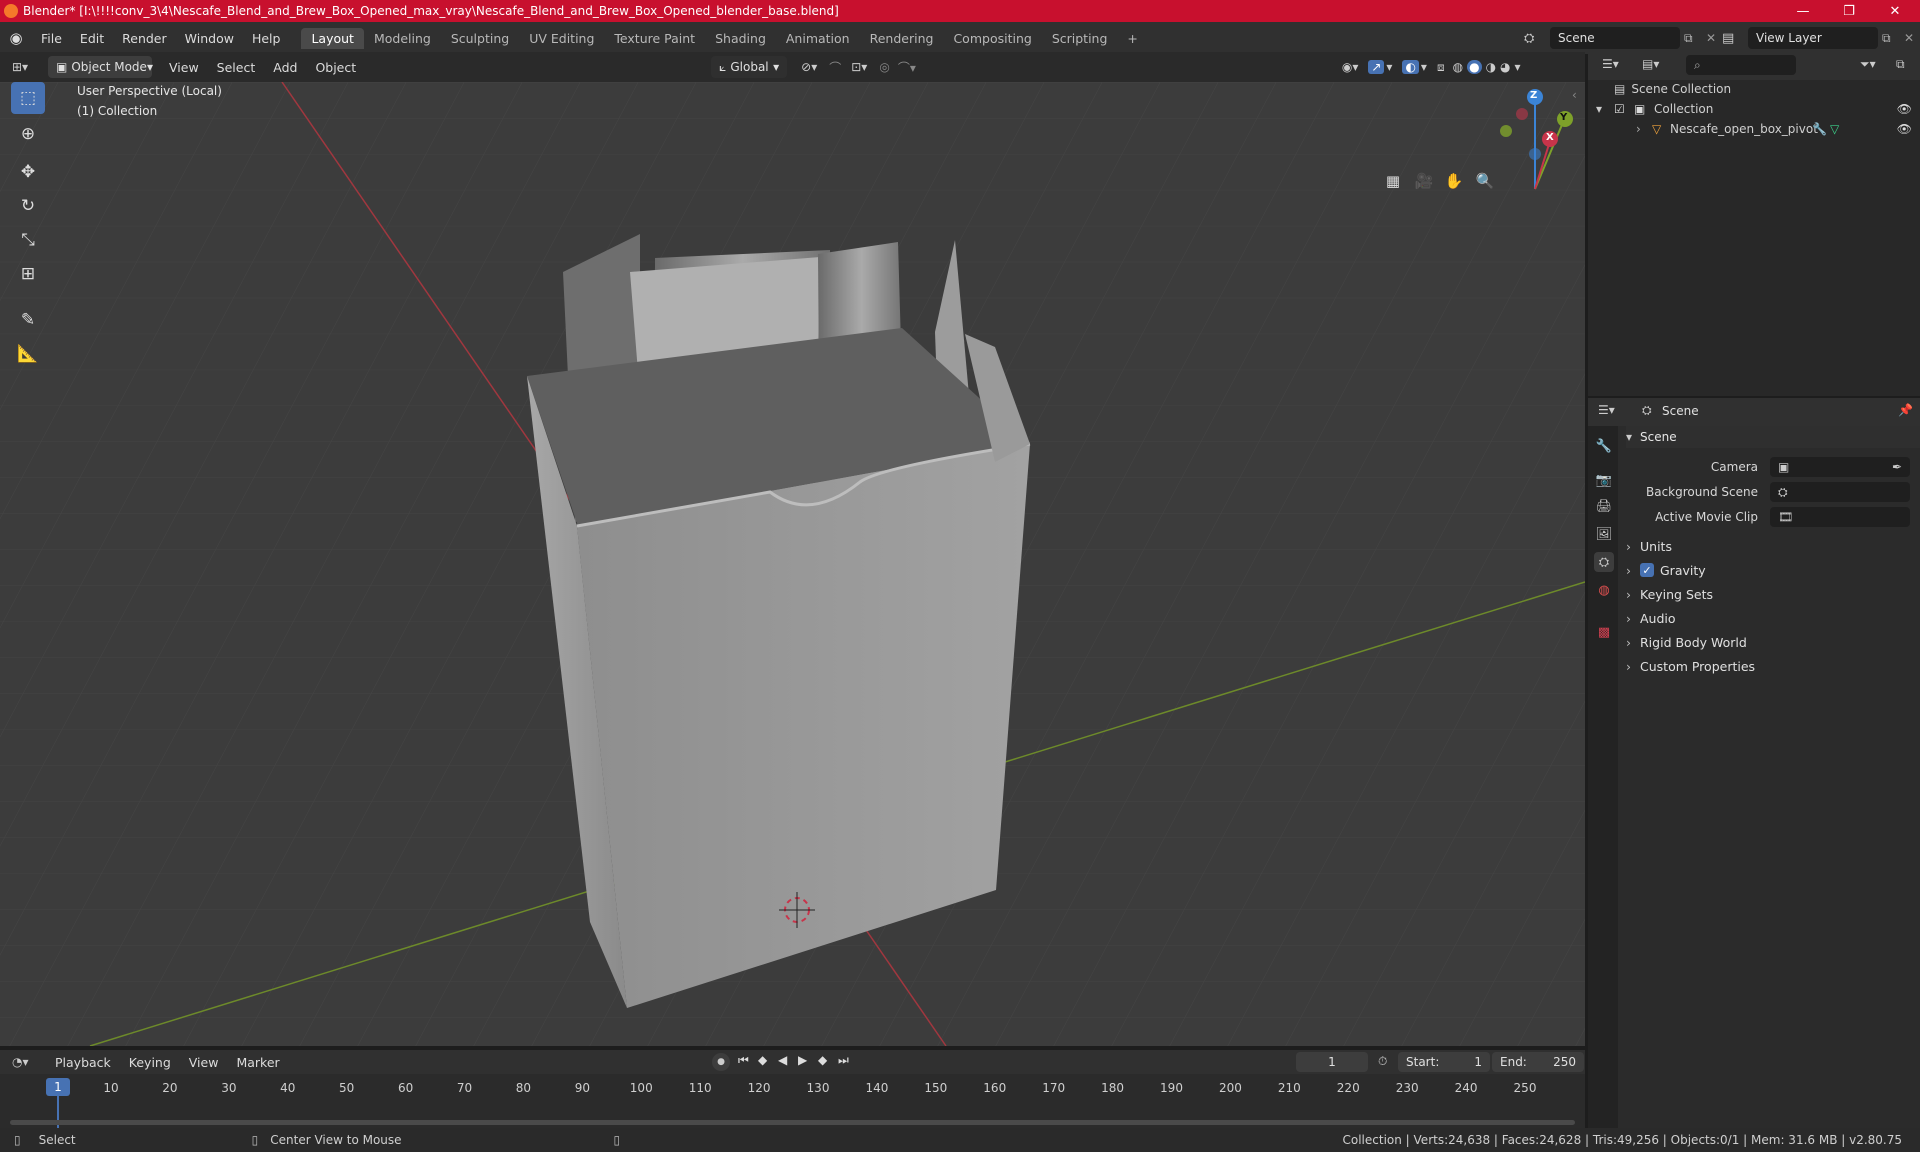  What do you see at coordinates (92, 38) in the screenshot?
I see `menu-edit: Edit` at bounding box center [92, 38].